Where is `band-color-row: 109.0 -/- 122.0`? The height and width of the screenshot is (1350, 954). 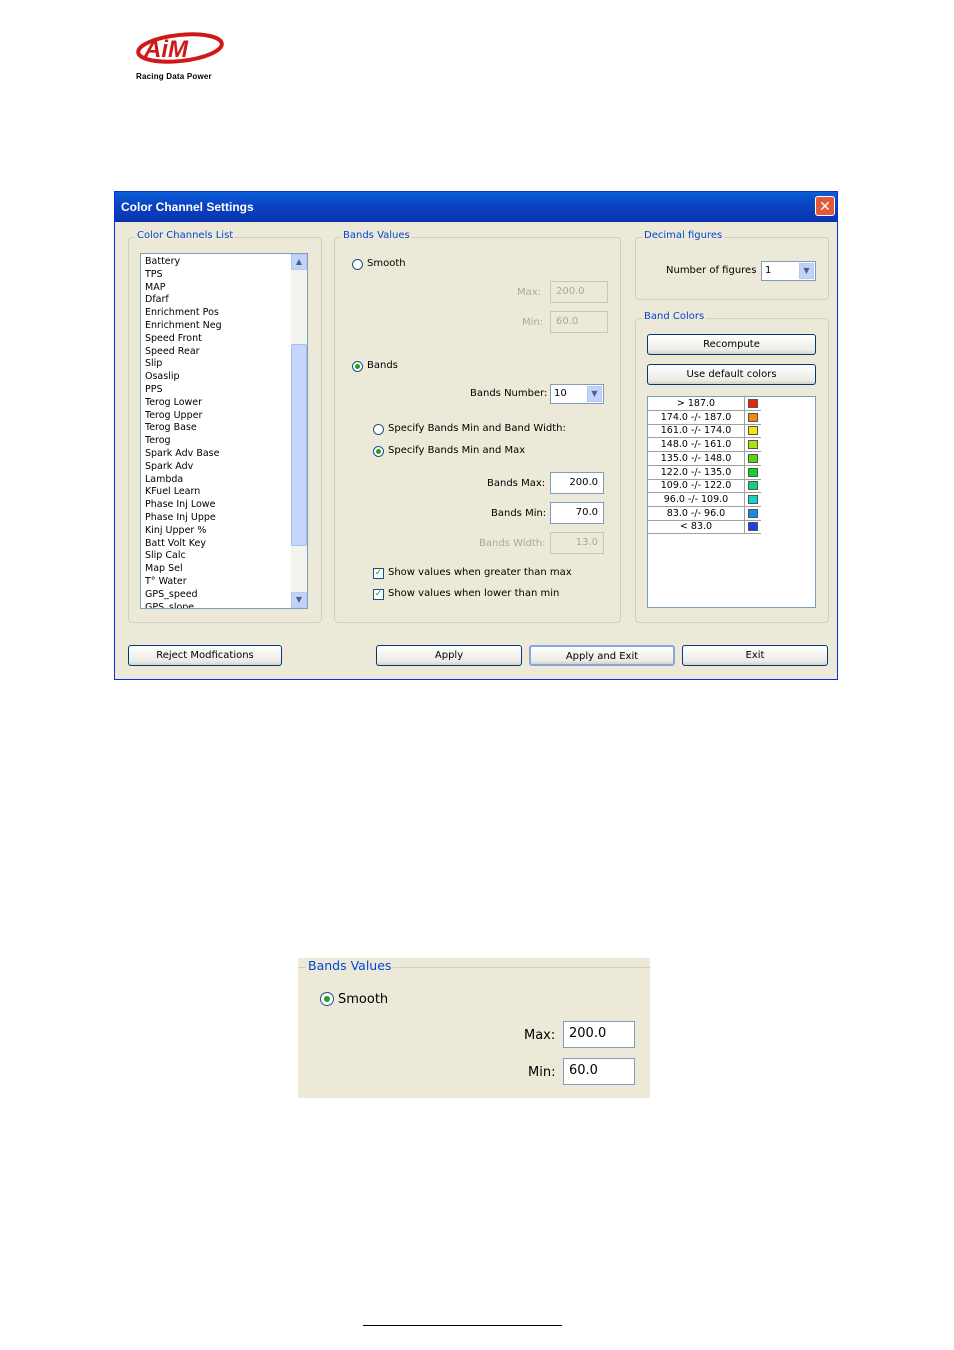 band-color-row: 109.0 -/- 122.0 is located at coordinates (704, 486).